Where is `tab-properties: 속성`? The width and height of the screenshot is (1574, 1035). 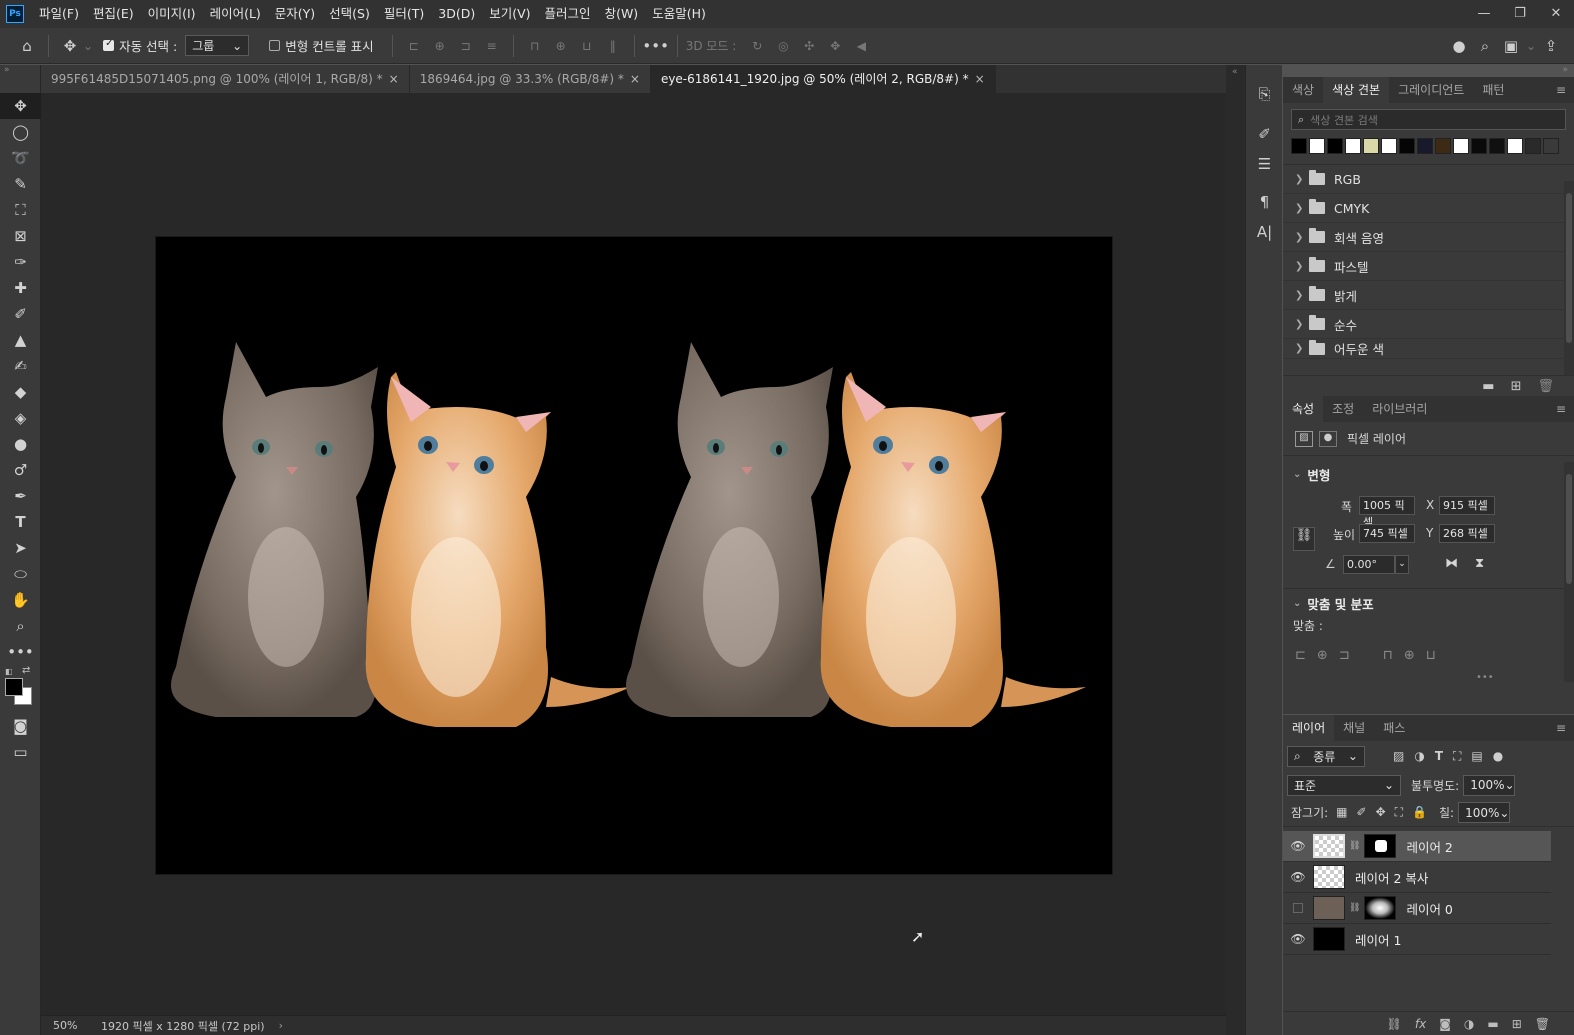 tab-properties: 속성 is located at coordinates (1303, 409).